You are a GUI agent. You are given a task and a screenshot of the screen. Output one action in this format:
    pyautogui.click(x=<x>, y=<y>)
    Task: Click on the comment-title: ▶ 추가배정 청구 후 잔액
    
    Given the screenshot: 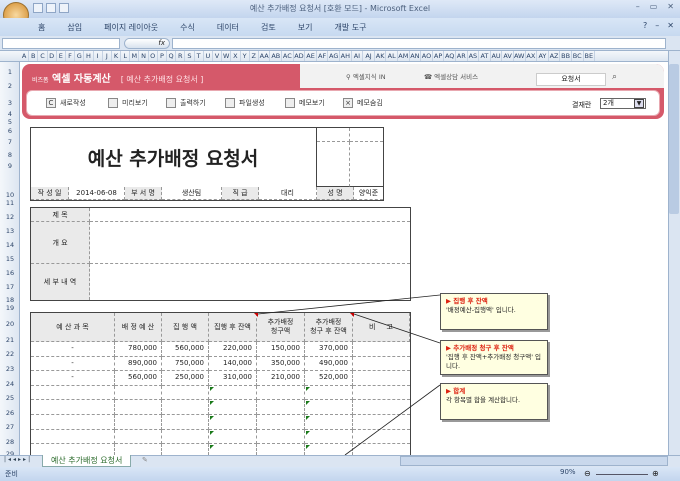 What is the action you would take?
    pyautogui.click(x=480, y=348)
    